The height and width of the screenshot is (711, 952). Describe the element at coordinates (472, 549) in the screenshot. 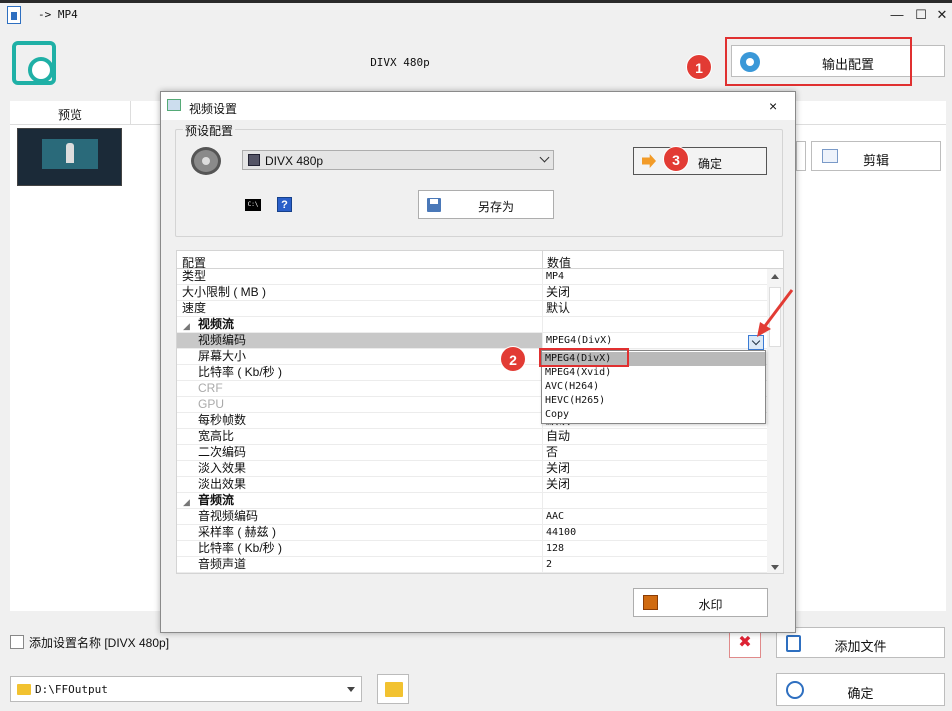

I see `grid-row: 比特率 ( Kb/秒 ) 128` at that location.